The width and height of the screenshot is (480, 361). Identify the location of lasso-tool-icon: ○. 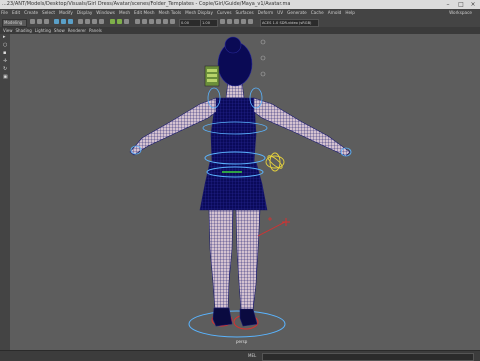
(5, 45).